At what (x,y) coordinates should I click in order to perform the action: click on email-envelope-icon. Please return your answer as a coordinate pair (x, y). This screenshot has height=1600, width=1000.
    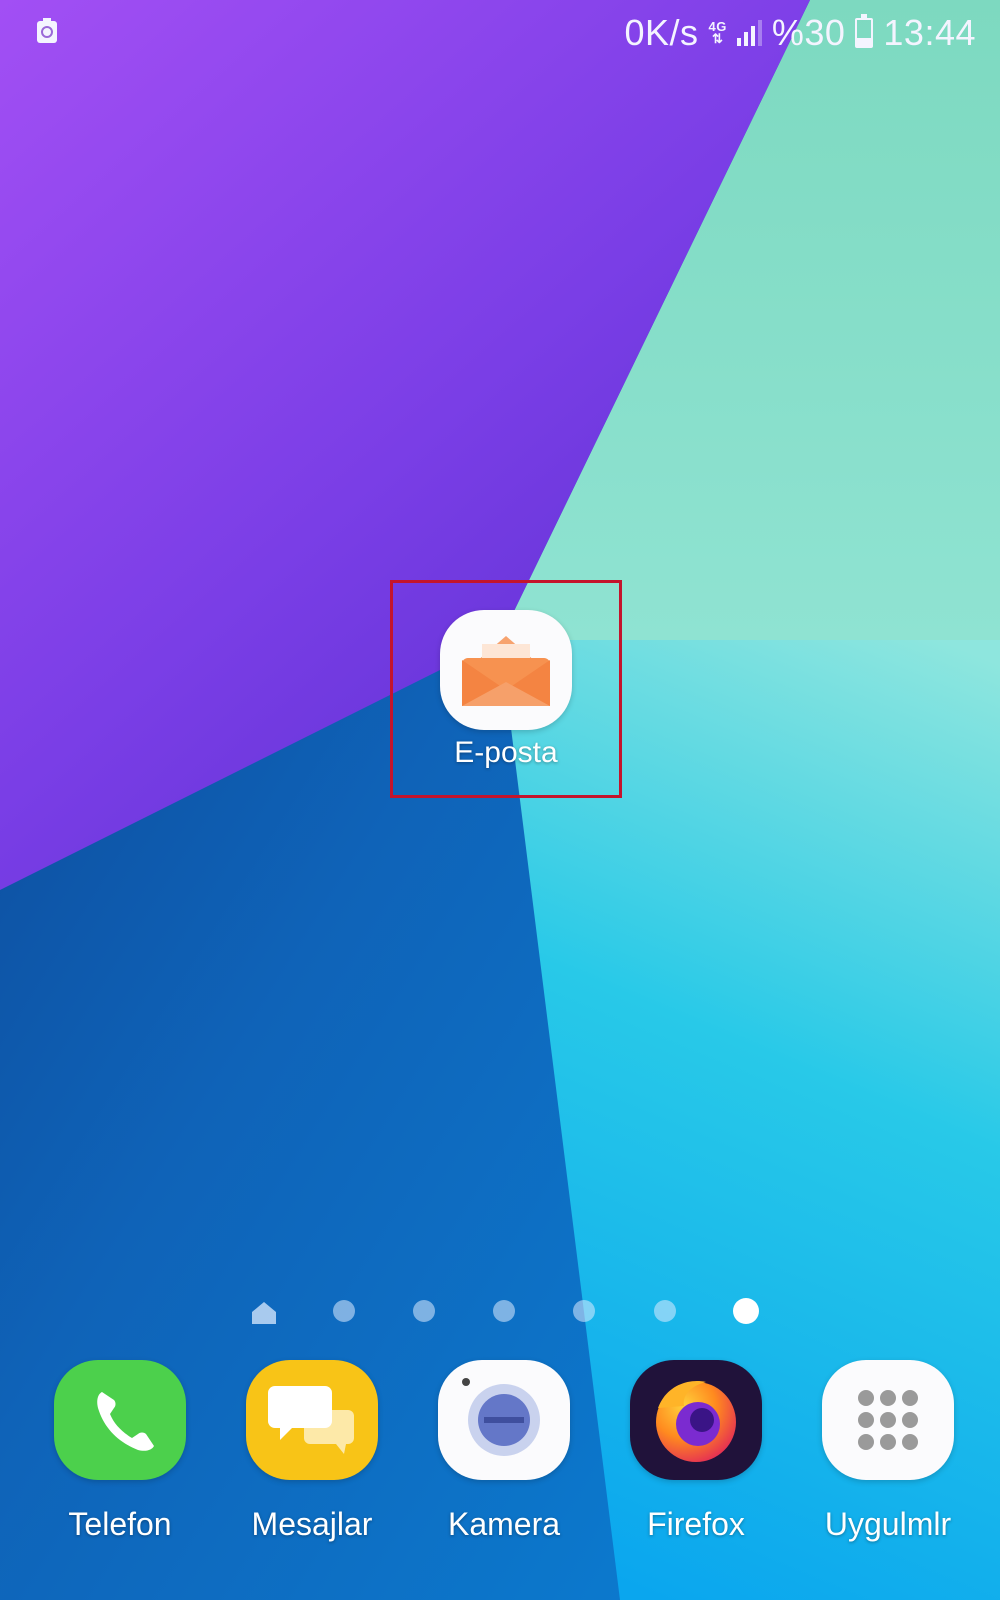
    Looking at the image, I should click on (506, 670).